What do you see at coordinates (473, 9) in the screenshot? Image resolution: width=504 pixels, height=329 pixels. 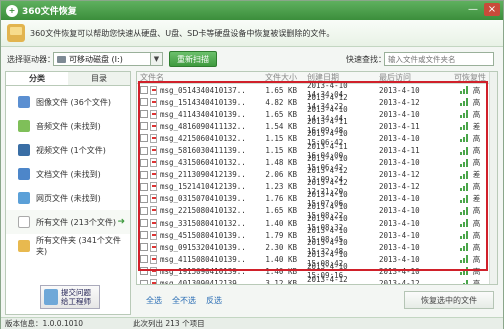 I see `minimize-button: —` at bounding box center [473, 9].